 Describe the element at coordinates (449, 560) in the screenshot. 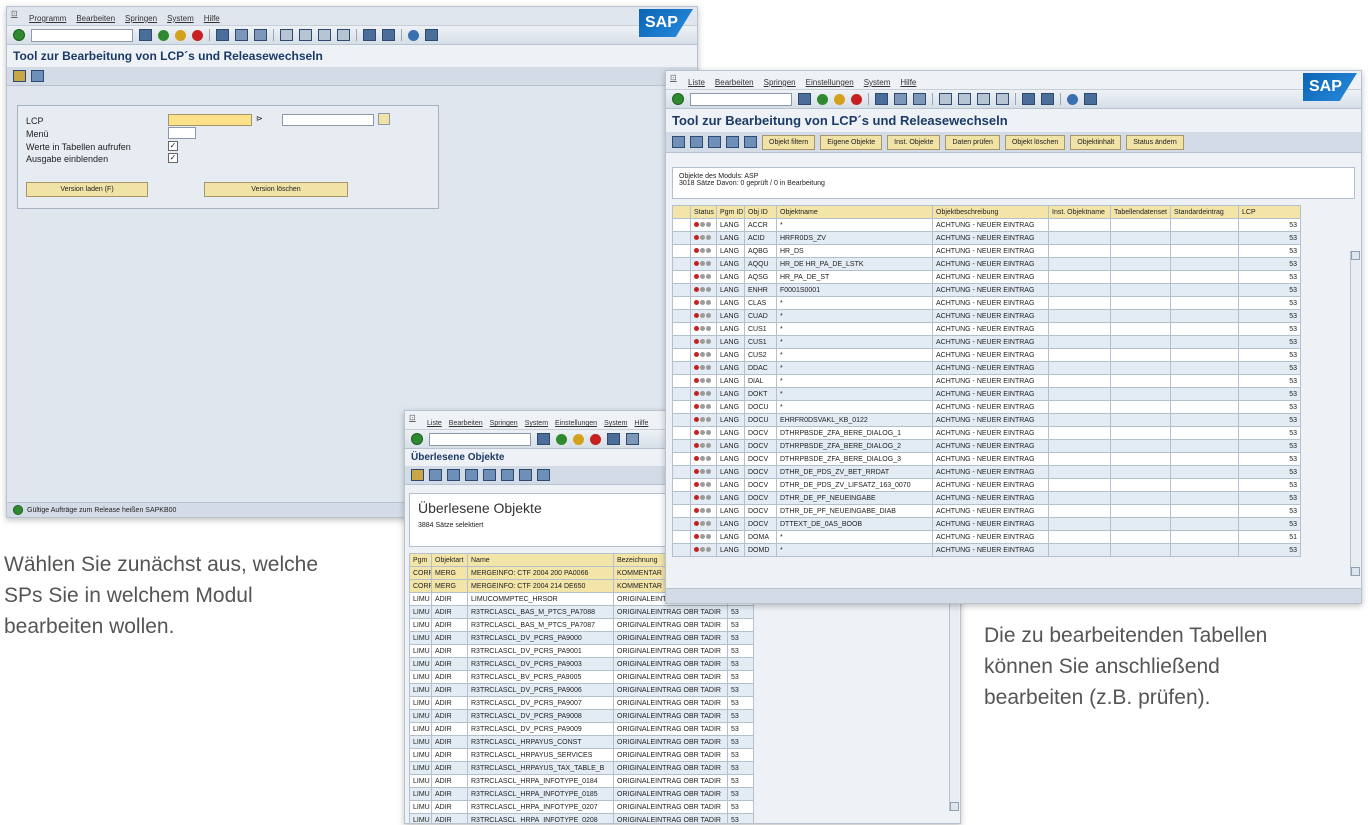

I see `column-header: Objektart` at that location.